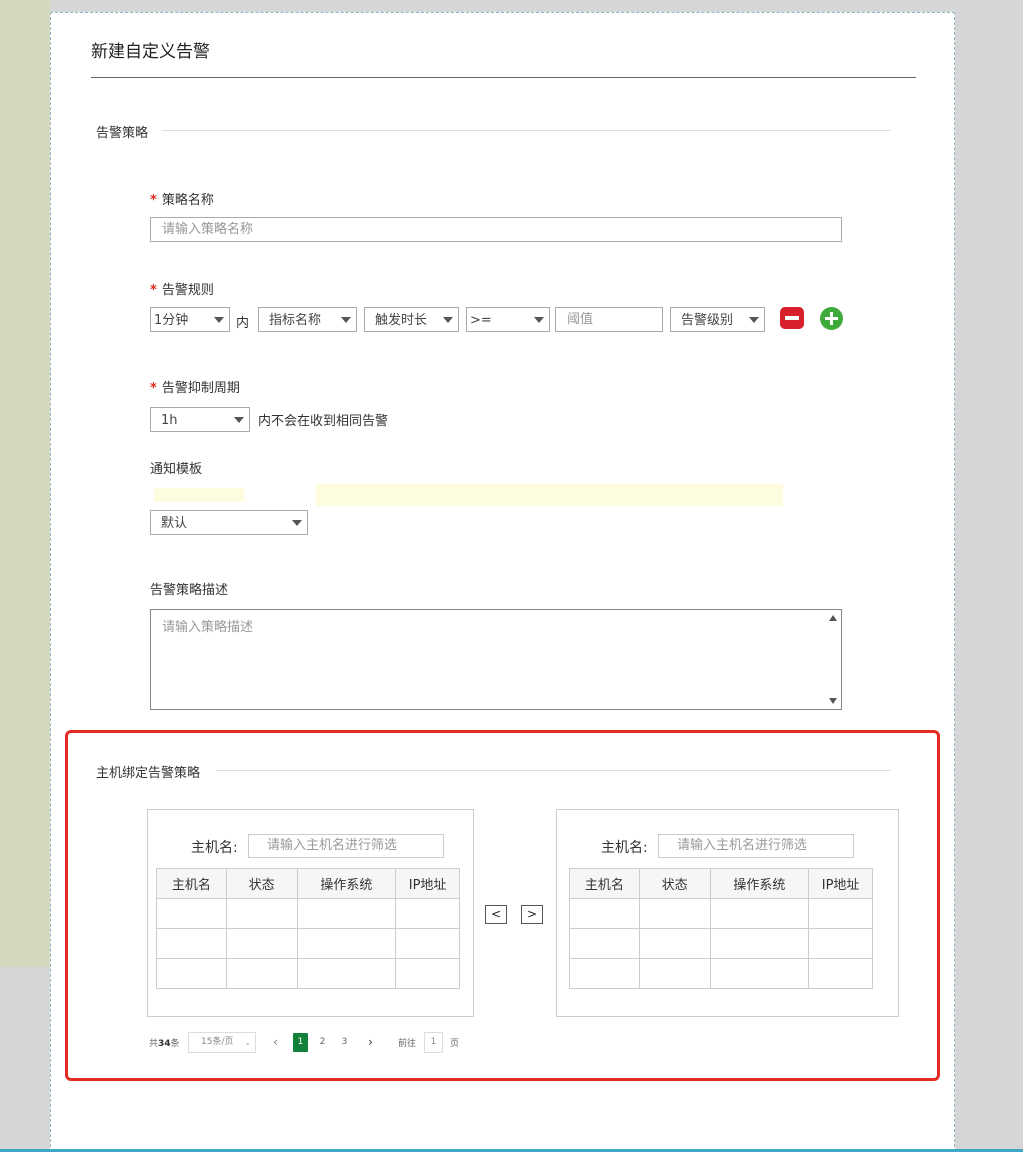  Describe the element at coordinates (217, 1042) in the screenshot. I see `page-size-value: 15条/页` at that location.